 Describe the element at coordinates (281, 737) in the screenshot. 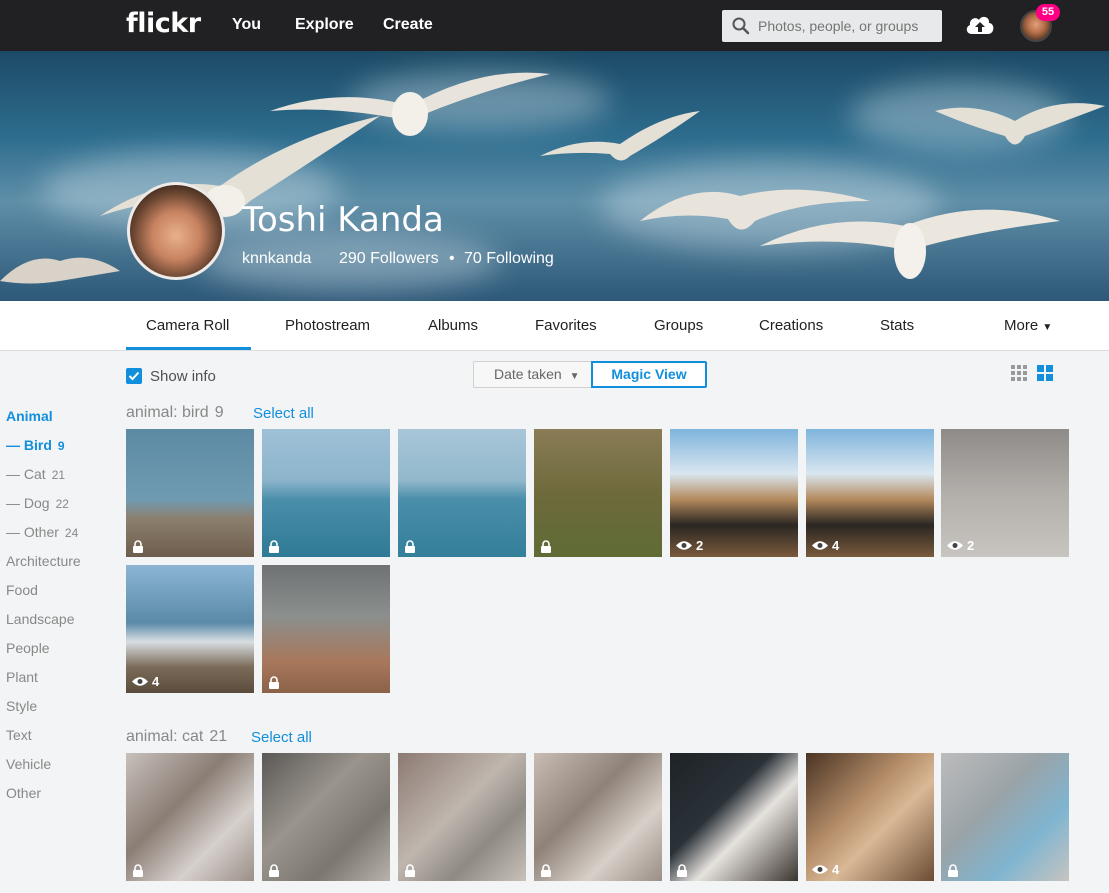

I see `select-all-cat: Select all` at that location.